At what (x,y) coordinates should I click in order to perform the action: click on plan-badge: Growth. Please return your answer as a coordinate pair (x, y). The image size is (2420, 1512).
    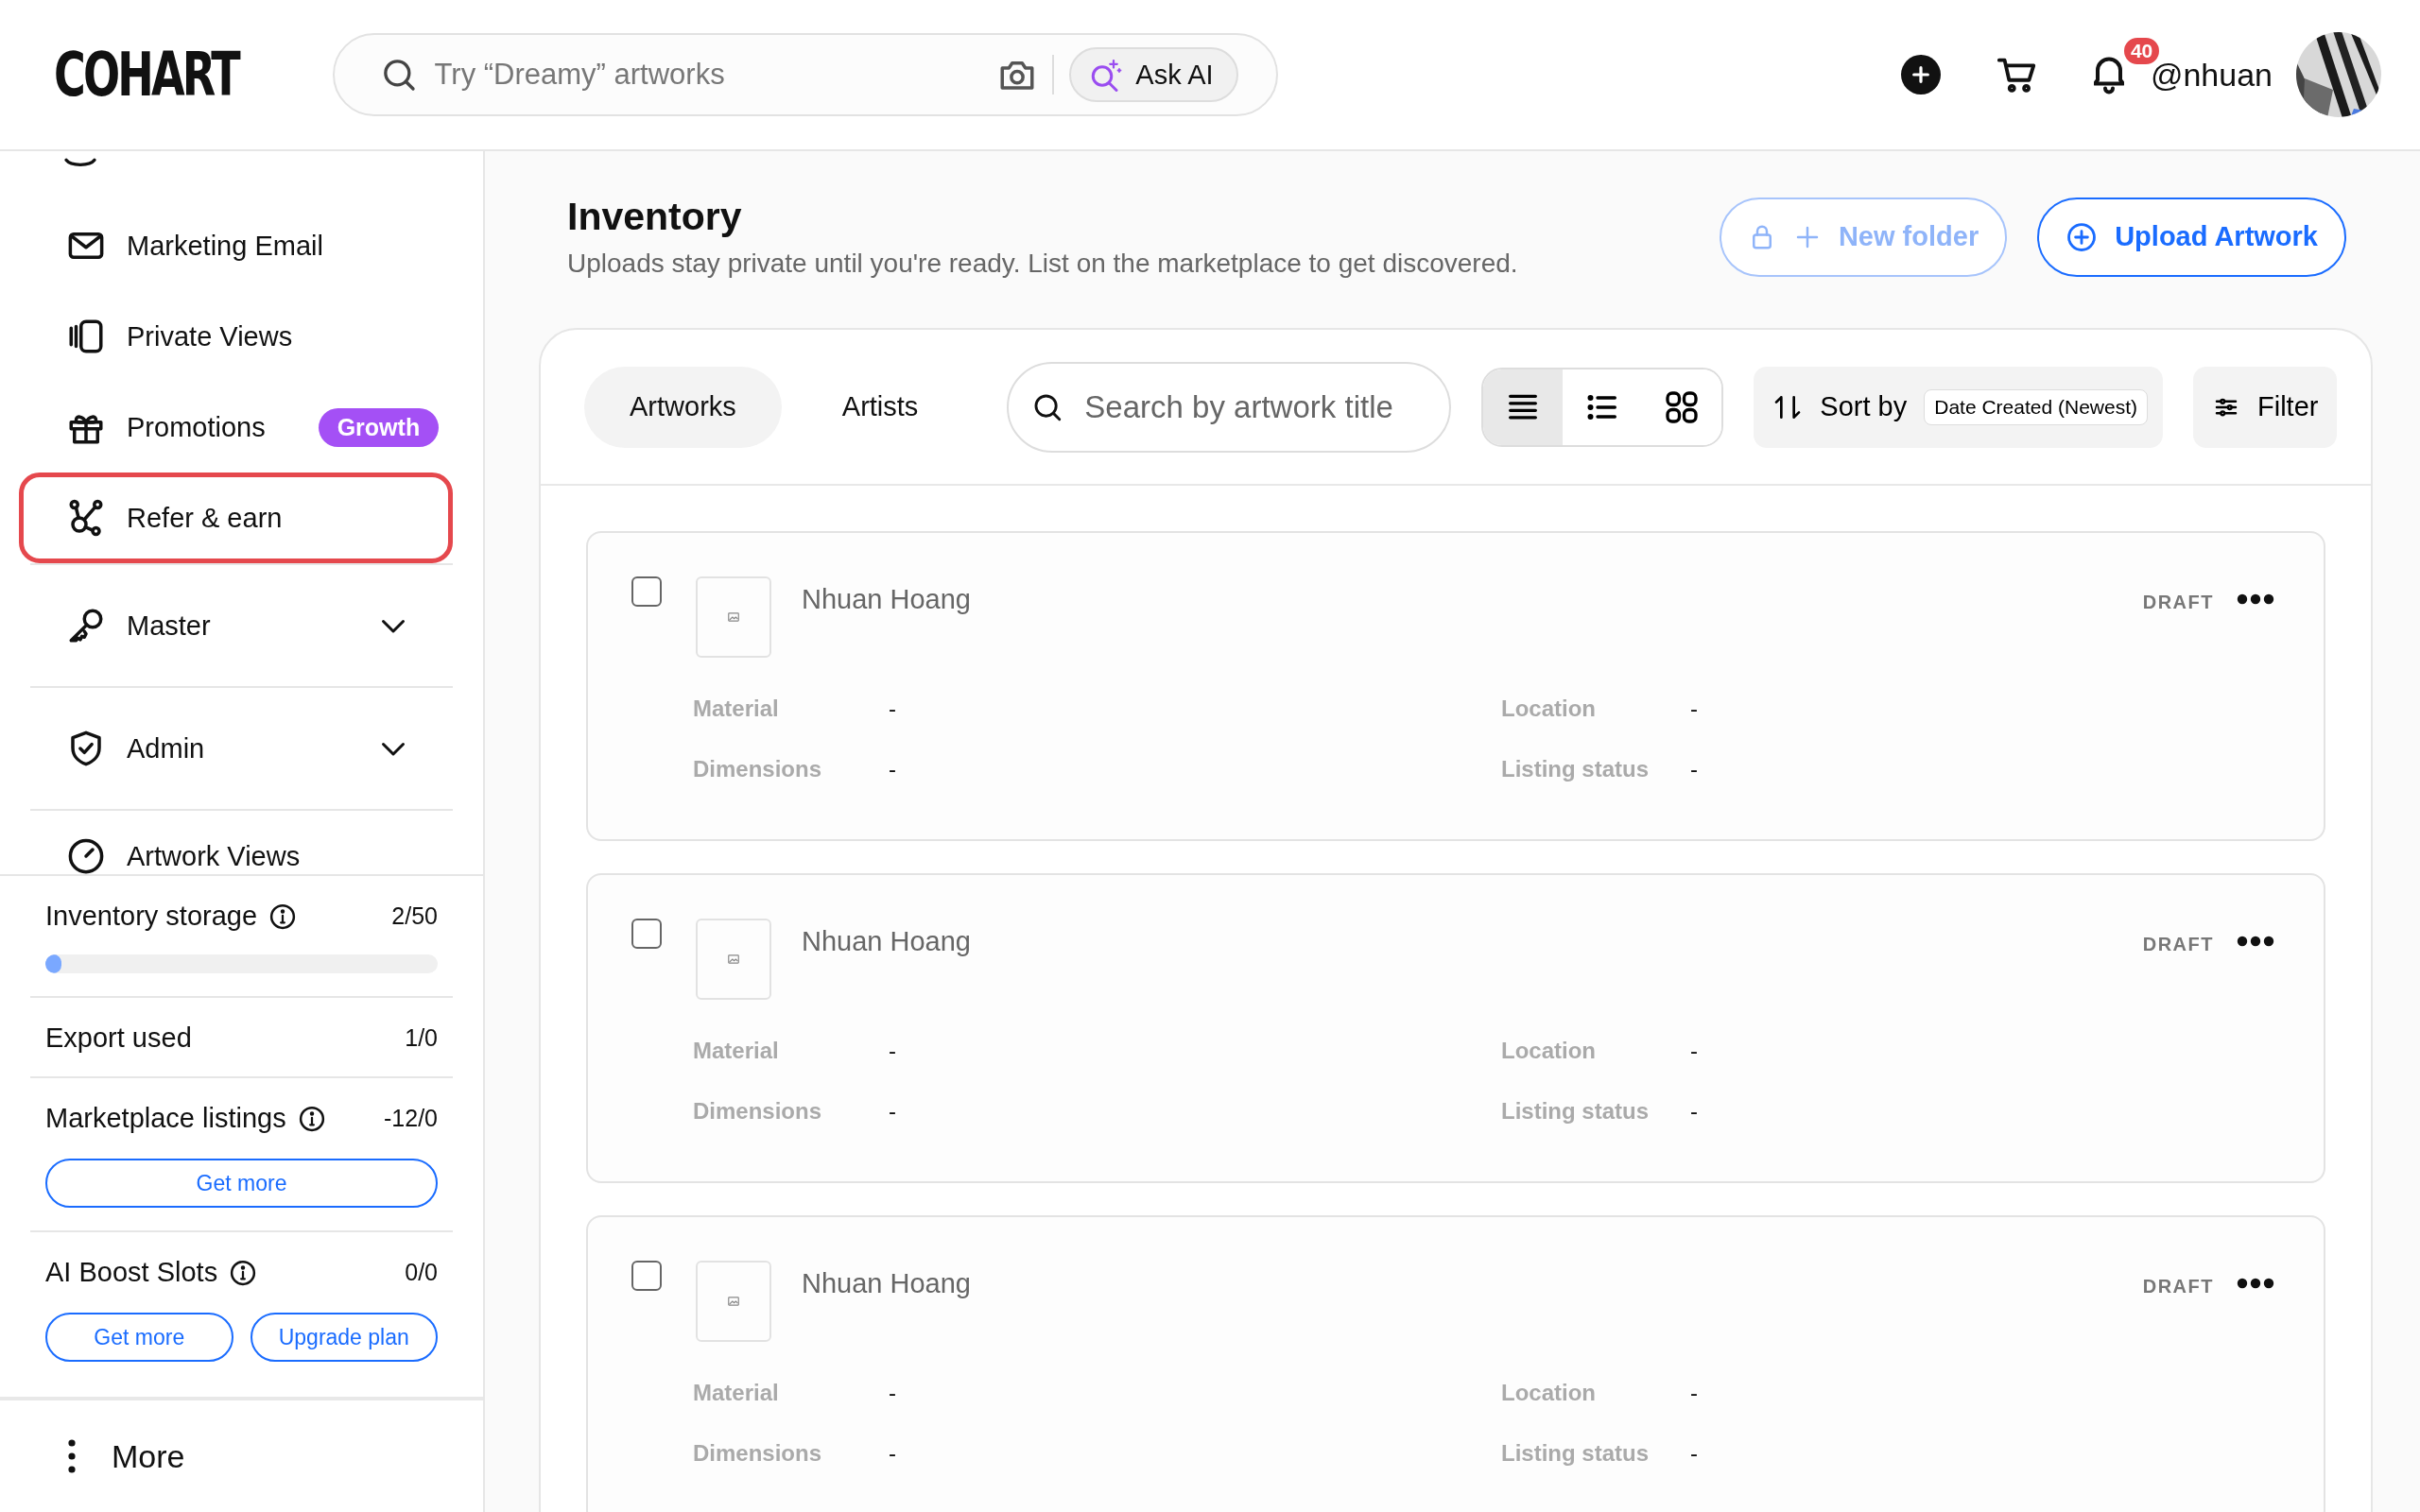
    Looking at the image, I should click on (379, 427).